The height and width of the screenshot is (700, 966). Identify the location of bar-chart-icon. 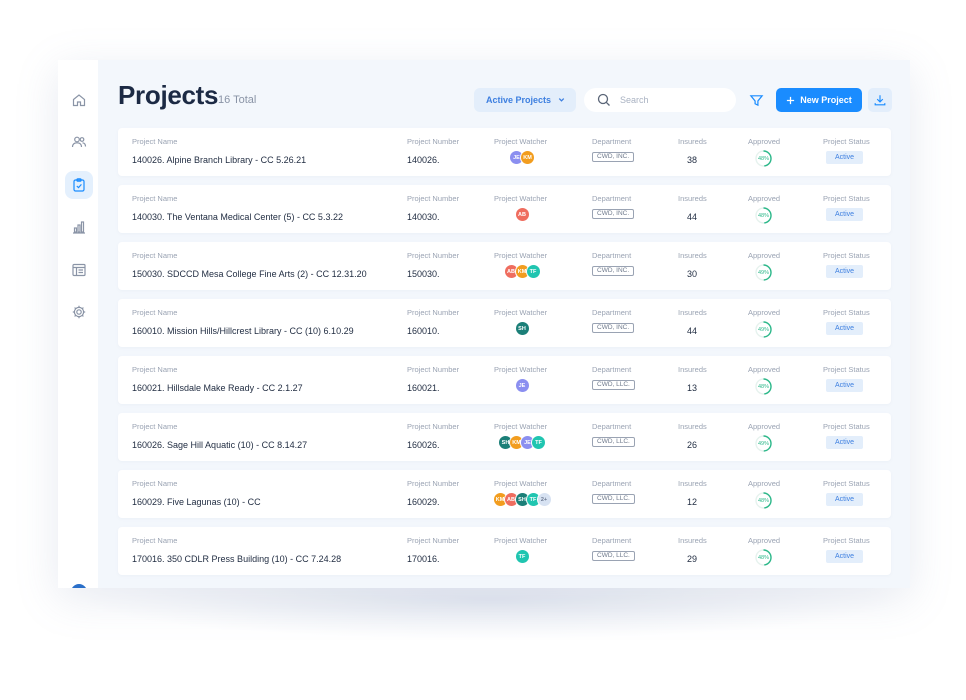
(79, 227).